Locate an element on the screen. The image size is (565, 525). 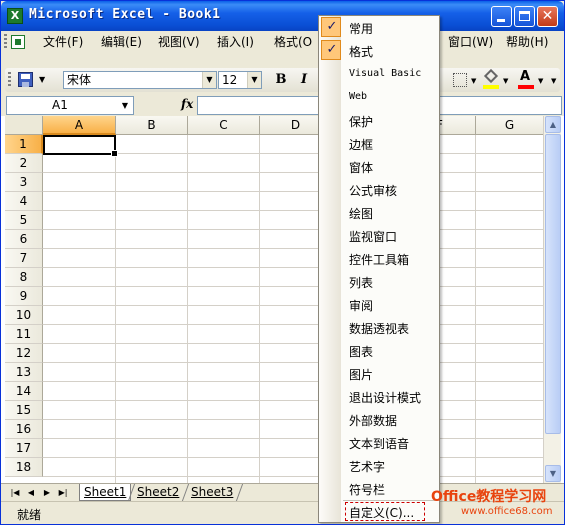
menu-format: 格式(O is located at coordinates (293, 42).